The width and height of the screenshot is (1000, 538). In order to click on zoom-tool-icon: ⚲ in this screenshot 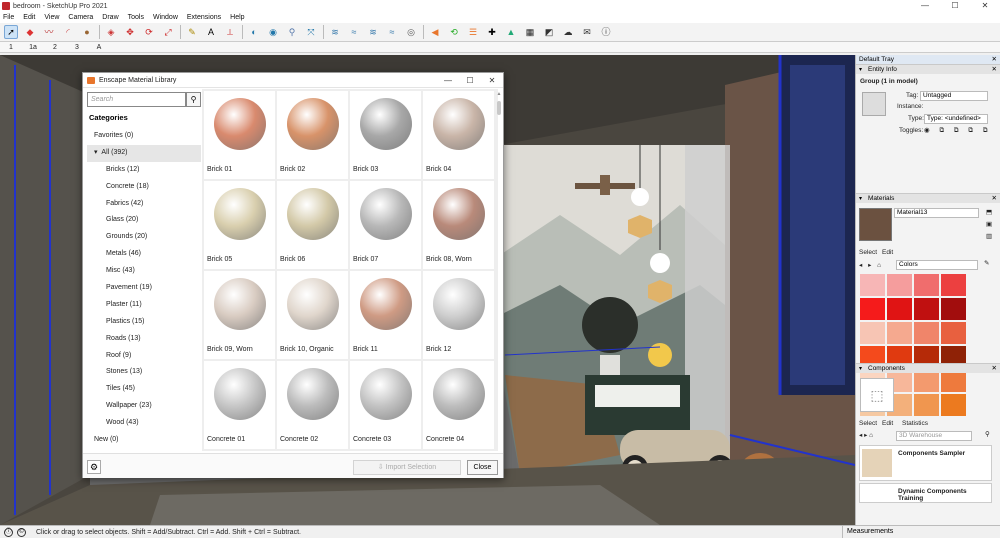, I will do `click(292, 32)`.